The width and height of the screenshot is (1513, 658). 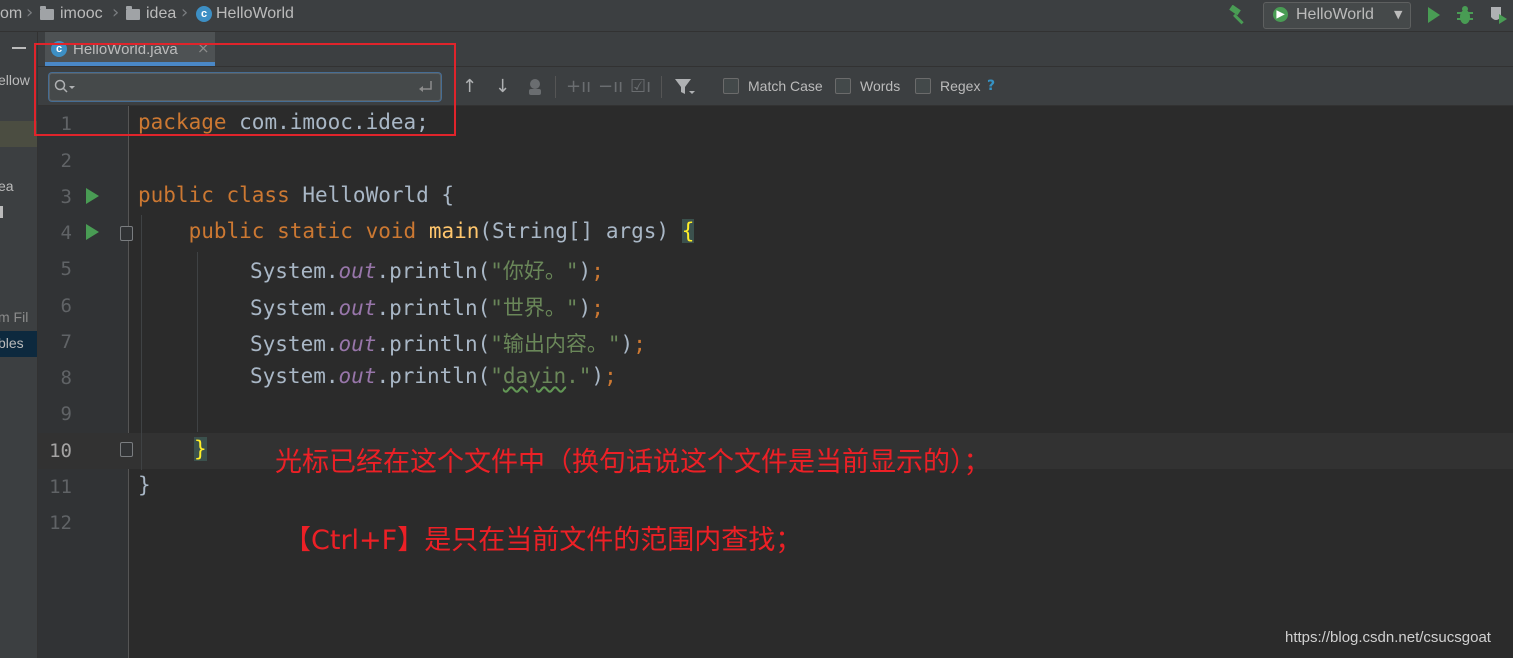 What do you see at coordinates (372, 195) in the screenshot?
I see `code-token: HelloWorld {` at bounding box center [372, 195].